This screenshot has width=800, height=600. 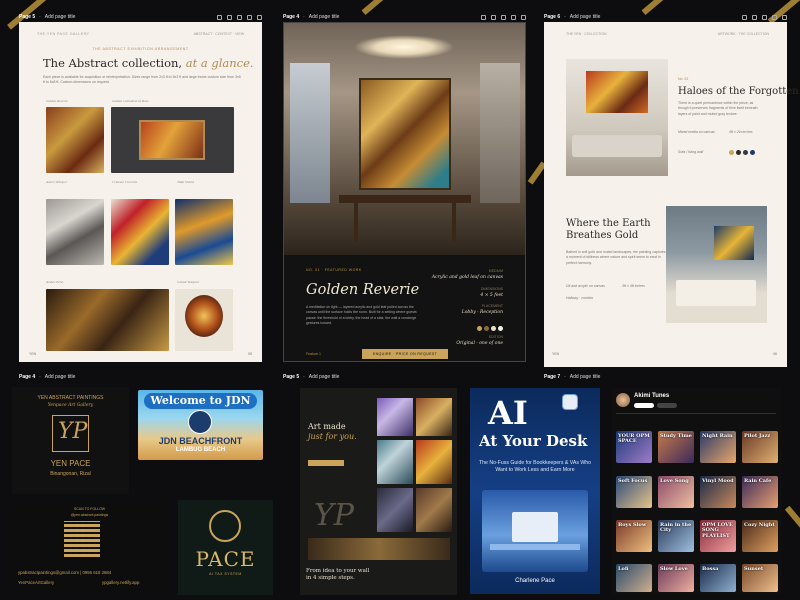 What do you see at coordinates (363, 290) in the screenshot?
I see `feature-title: Golden Reverie` at bounding box center [363, 290].